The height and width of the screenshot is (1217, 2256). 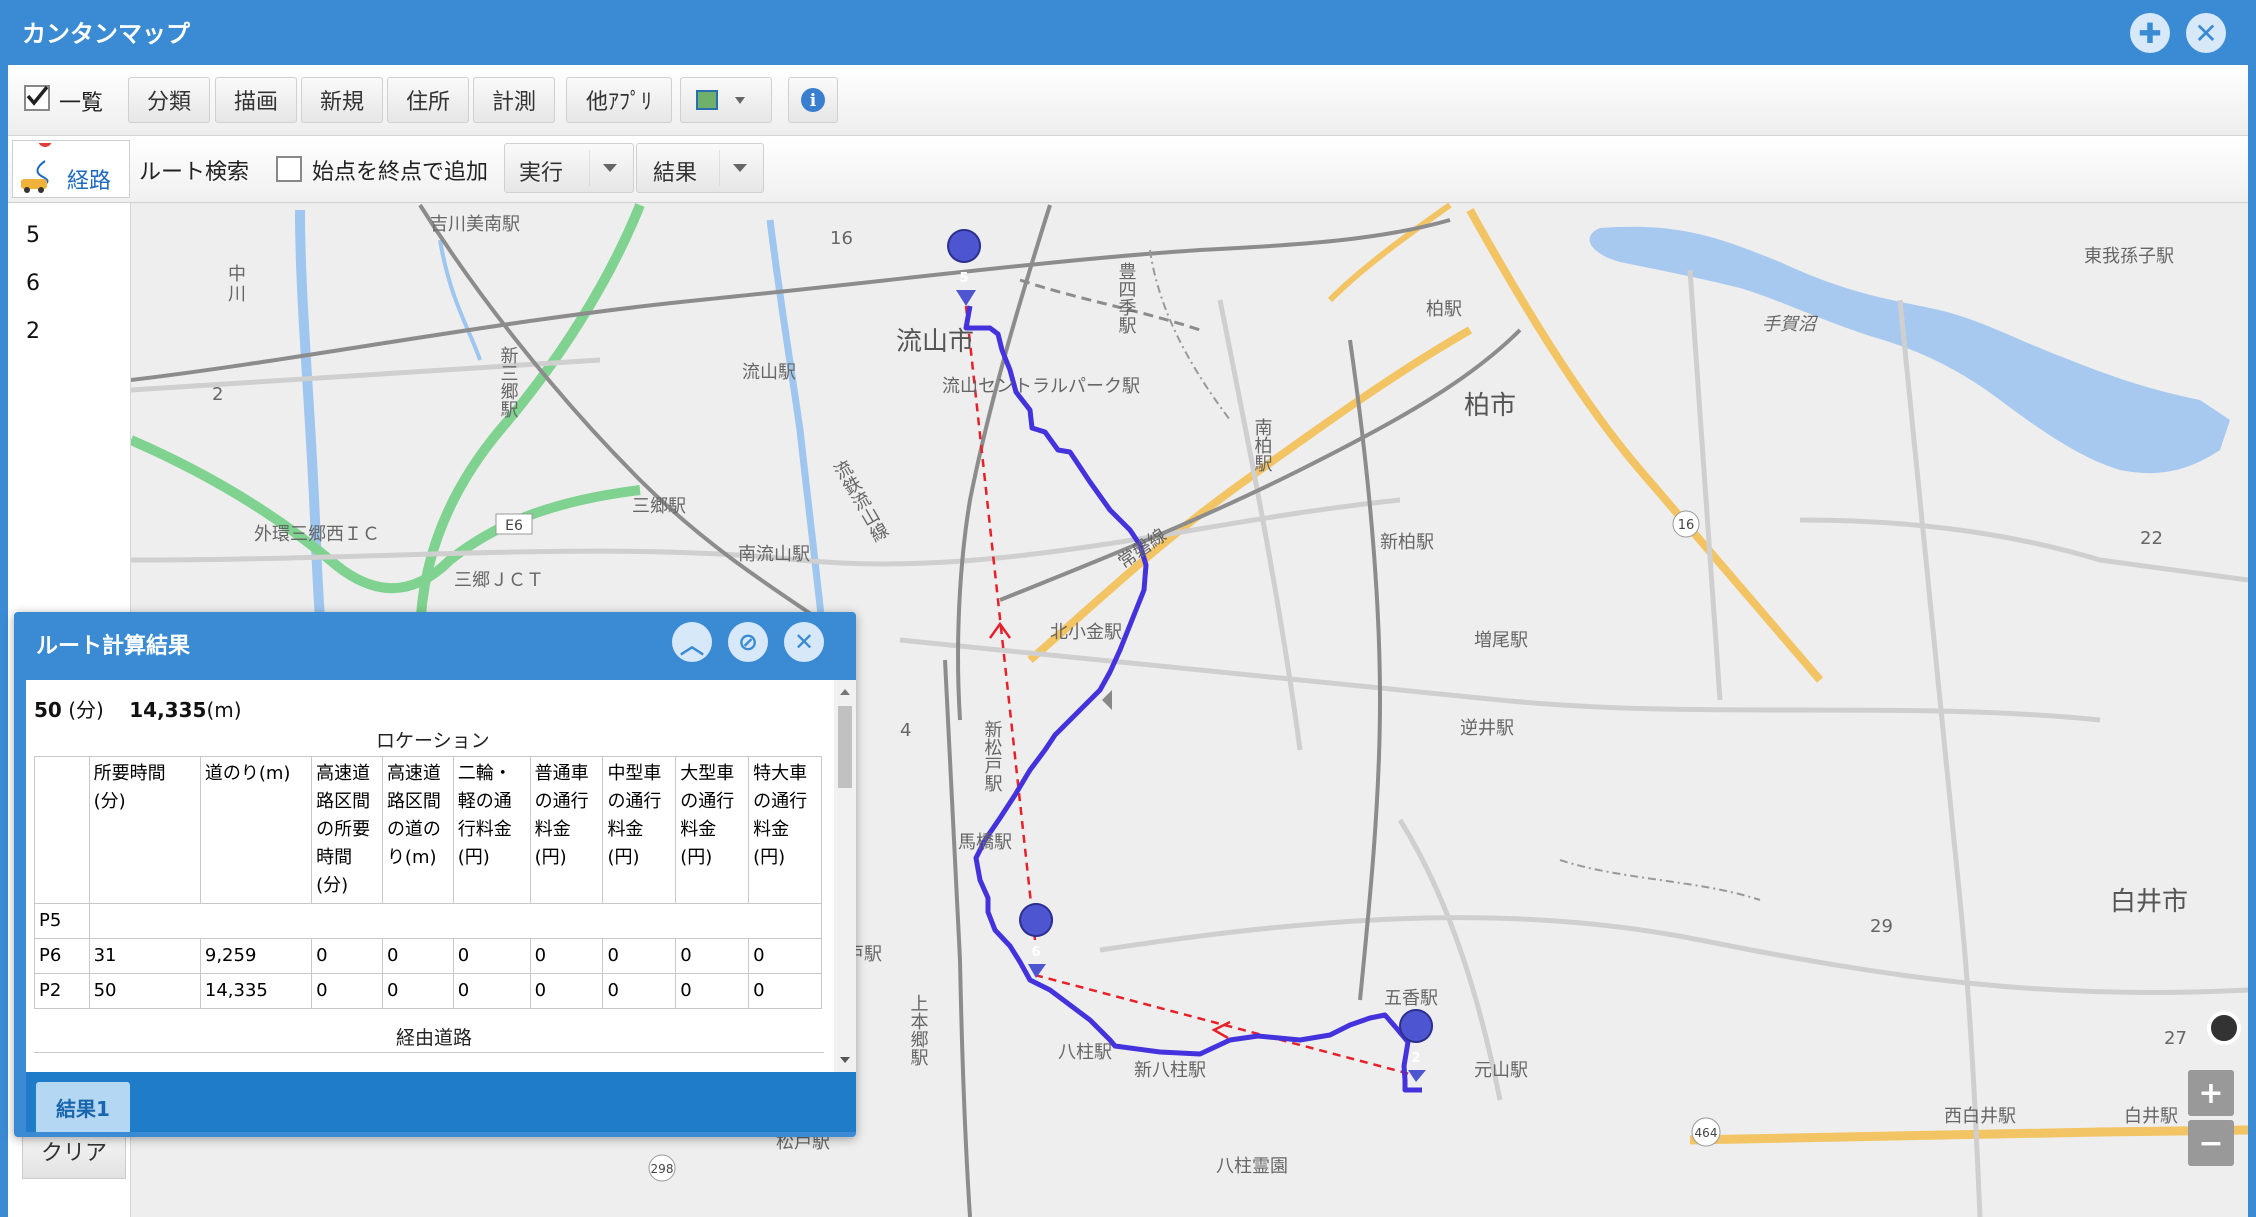 I want to click on via-road-caption: 経由道路, so click(x=434, y=1038).